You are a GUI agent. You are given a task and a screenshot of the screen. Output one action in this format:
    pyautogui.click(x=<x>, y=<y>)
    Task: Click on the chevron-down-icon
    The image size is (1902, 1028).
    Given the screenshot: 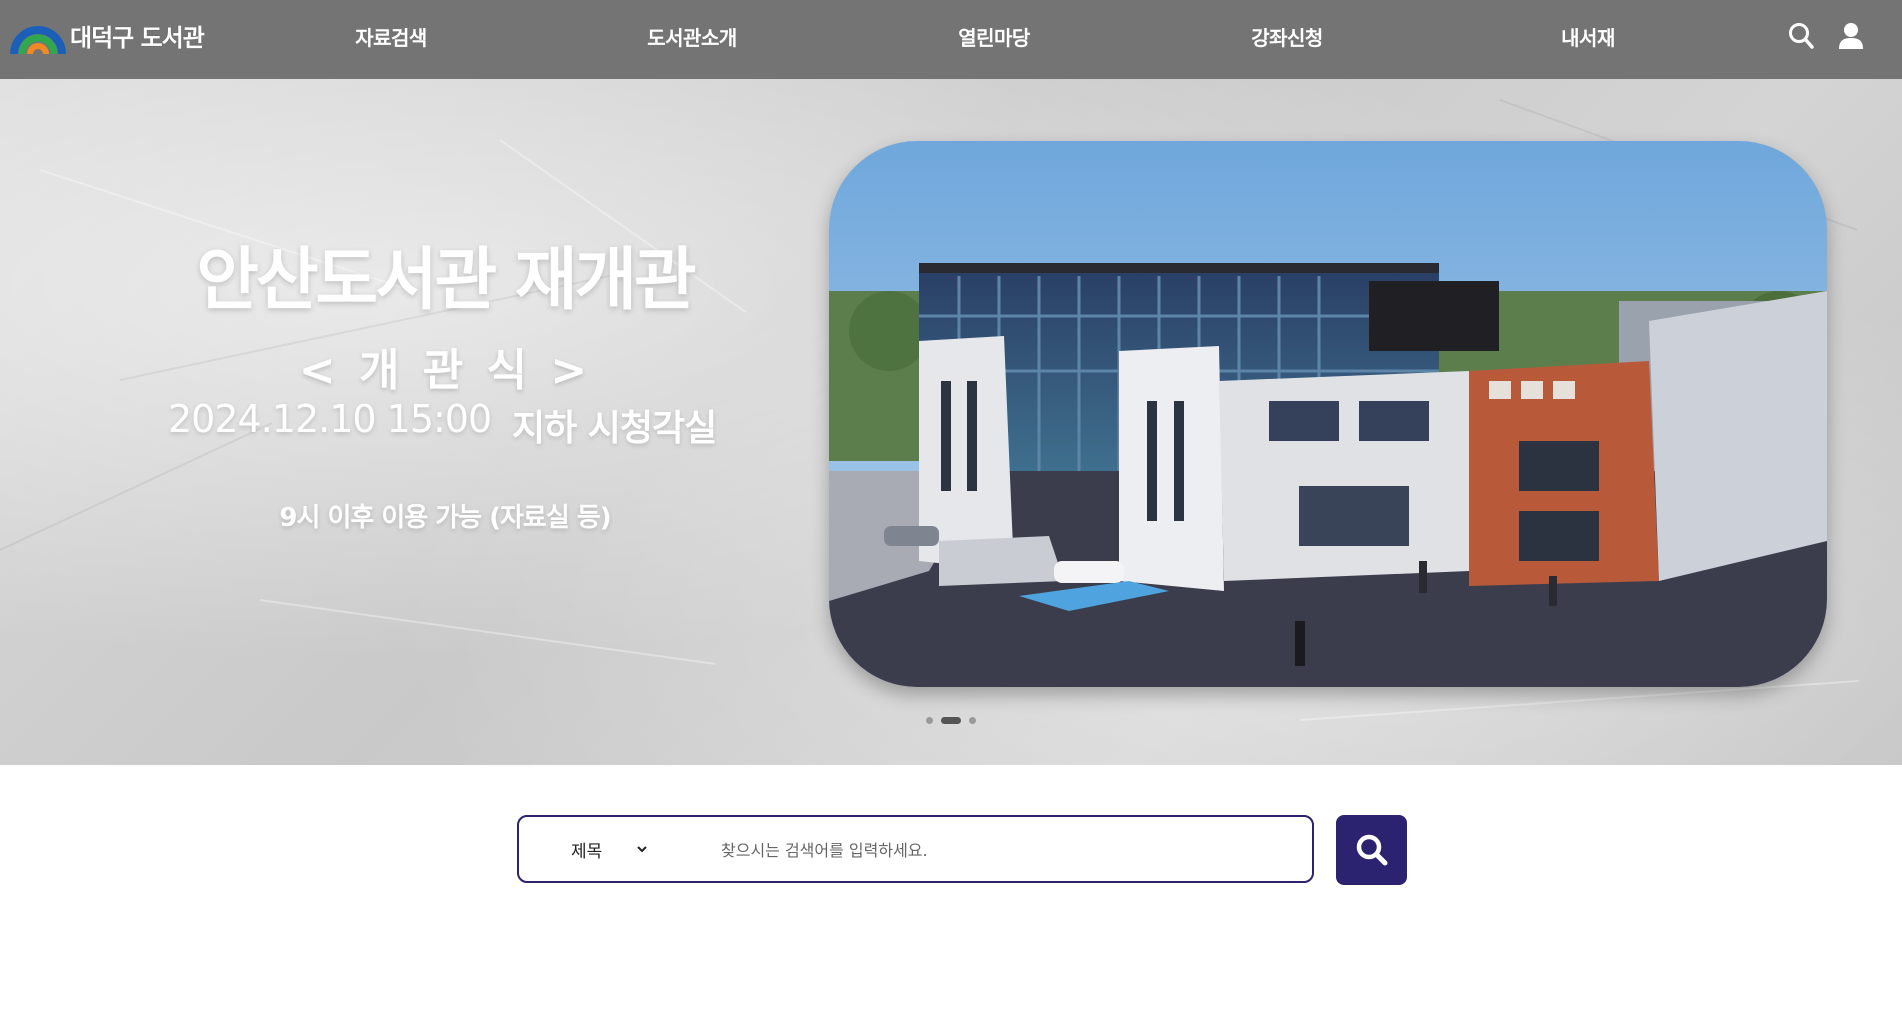 What is the action you would take?
    pyautogui.click(x=642, y=849)
    